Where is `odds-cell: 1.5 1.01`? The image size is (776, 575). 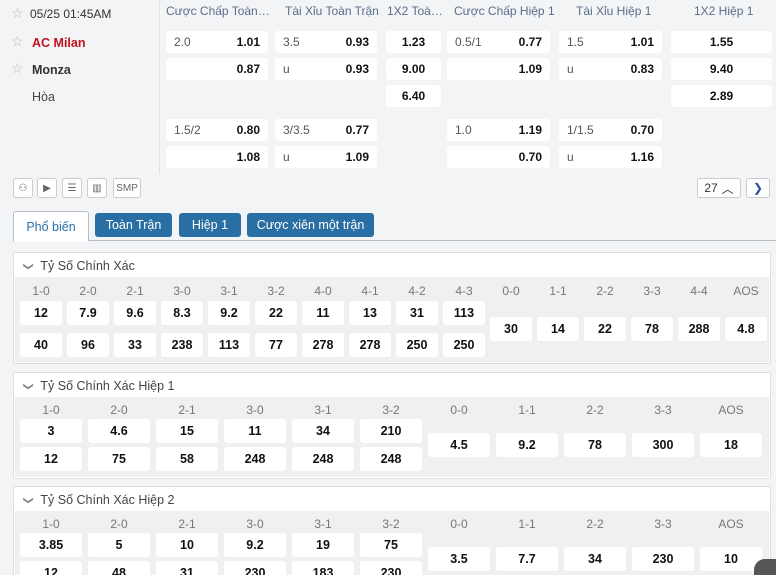
odds-cell: 1.5 1.01 is located at coordinates (610, 42).